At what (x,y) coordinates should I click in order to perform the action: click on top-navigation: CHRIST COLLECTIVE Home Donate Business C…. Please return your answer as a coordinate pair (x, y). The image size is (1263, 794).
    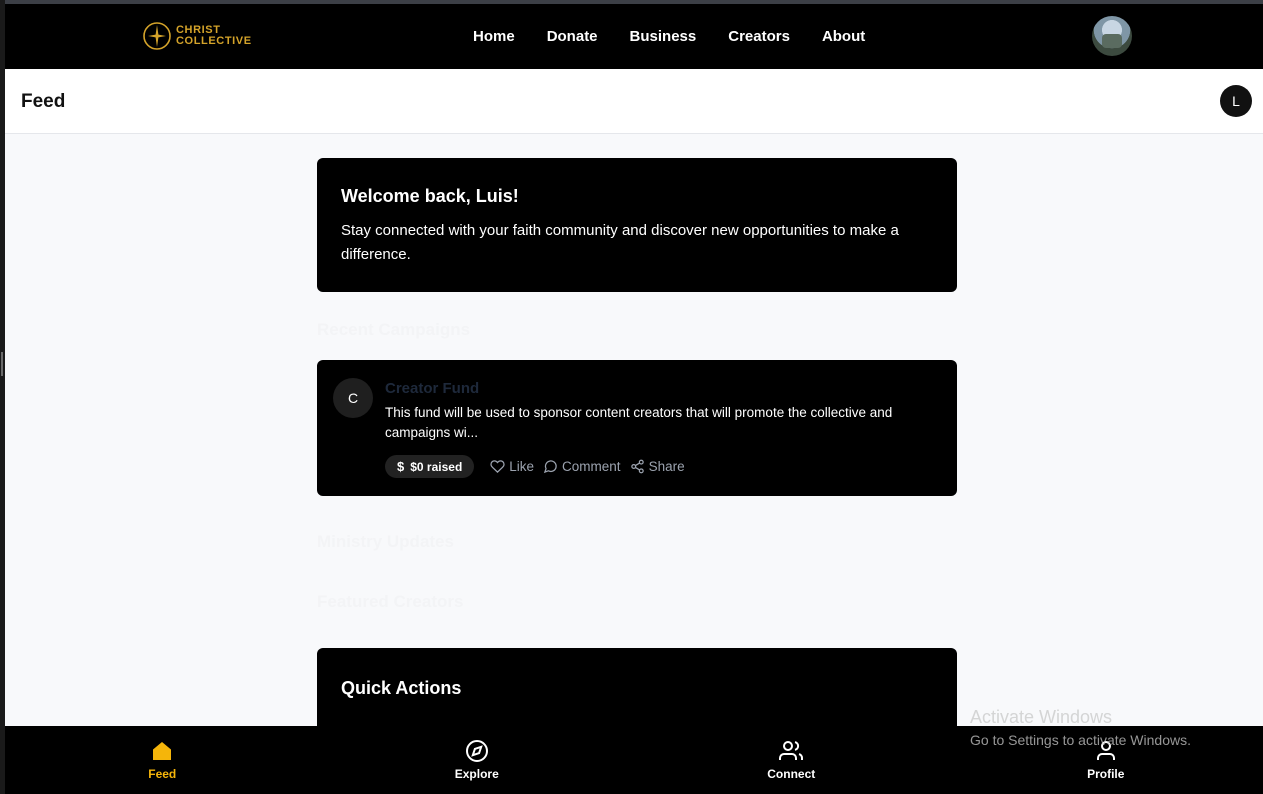
    Looking at the image, I should click on (634, 36).